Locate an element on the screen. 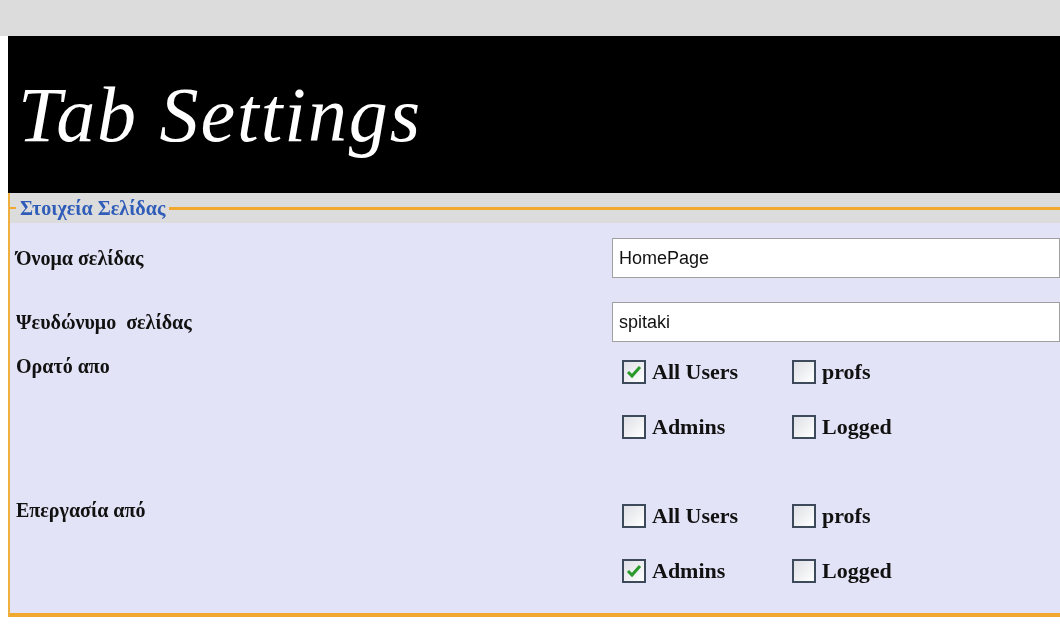 The height and width of the screenshot is (624, 1060). group-label: Επεργασία από is located at coordinates (81, 511).